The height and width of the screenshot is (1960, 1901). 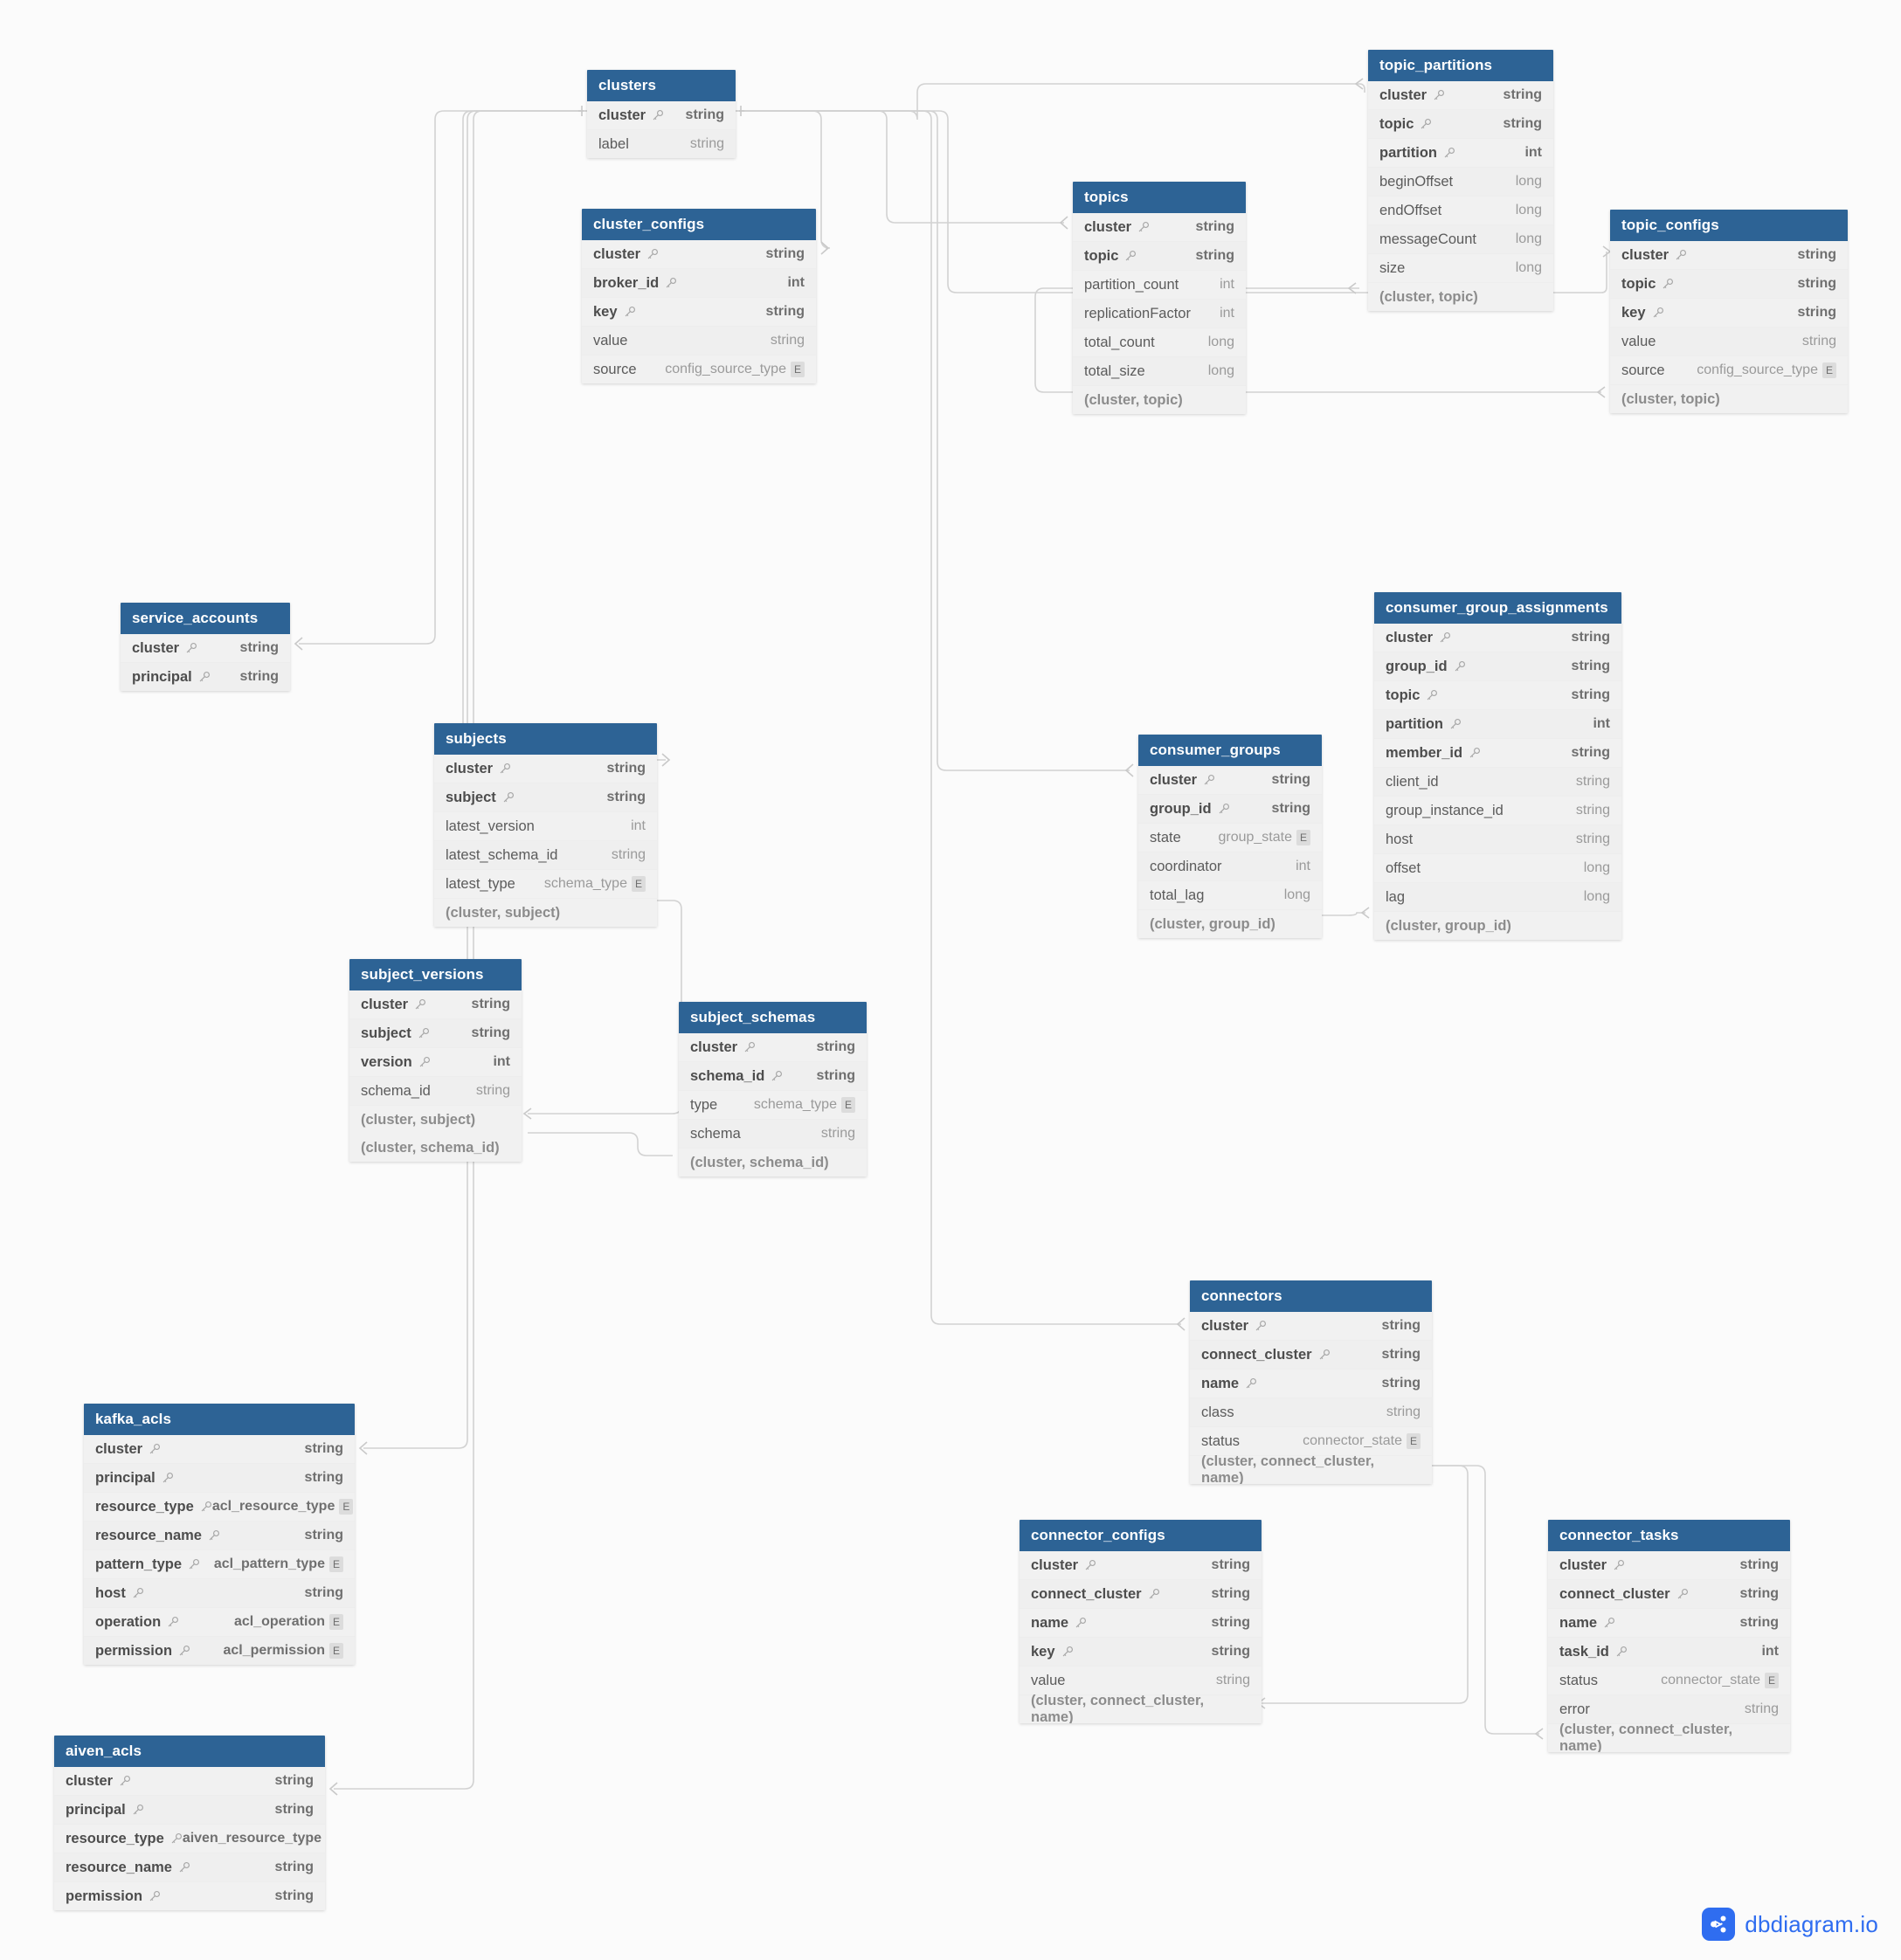 What do you see at coordinates (773, 1105) in the screenshot?
I see `field-row: type schema_type E` at bounding box center [773, 1105].